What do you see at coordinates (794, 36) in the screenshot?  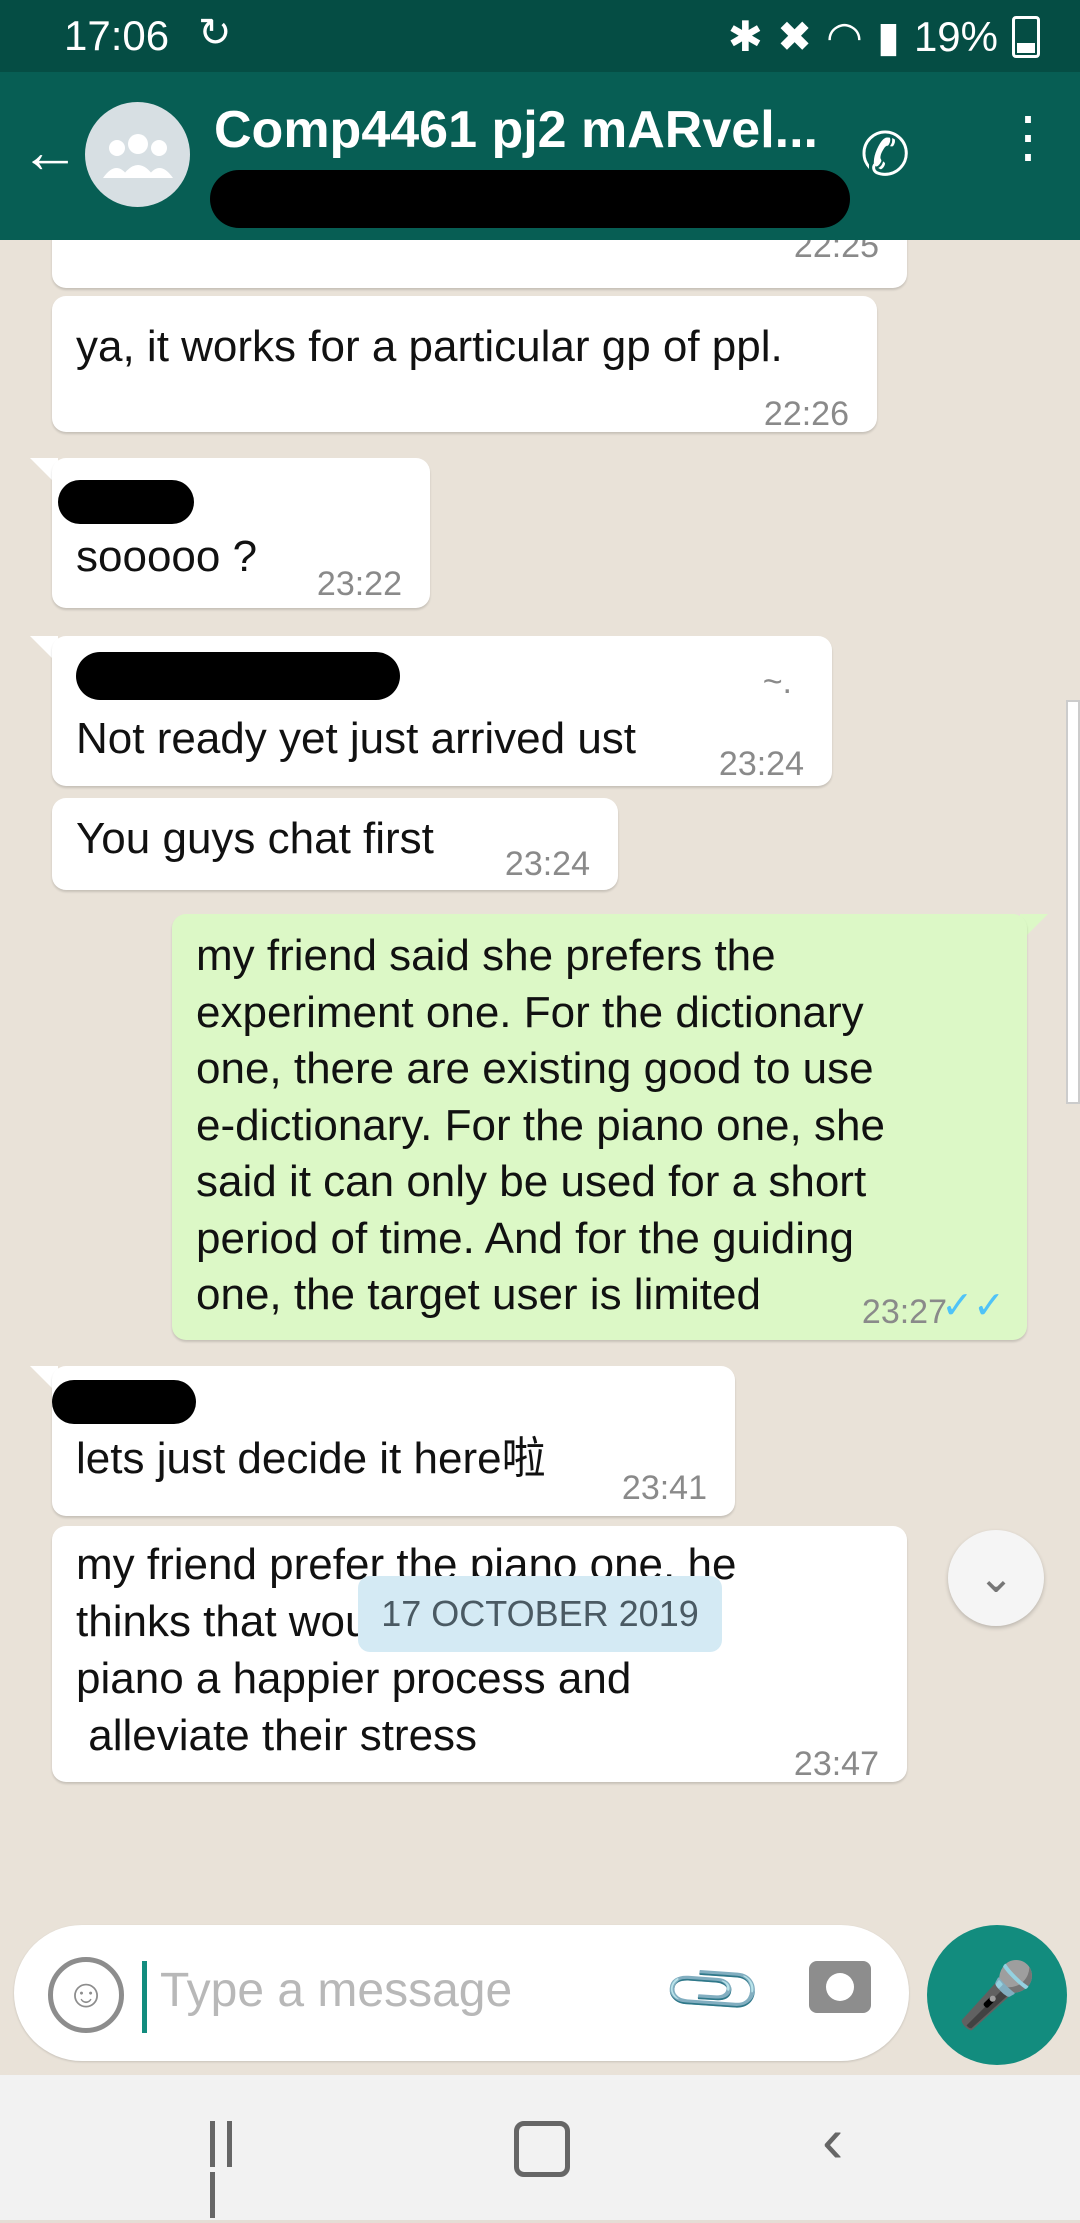 I see `mute-icon: ✖` at bounding box center [794, 36].